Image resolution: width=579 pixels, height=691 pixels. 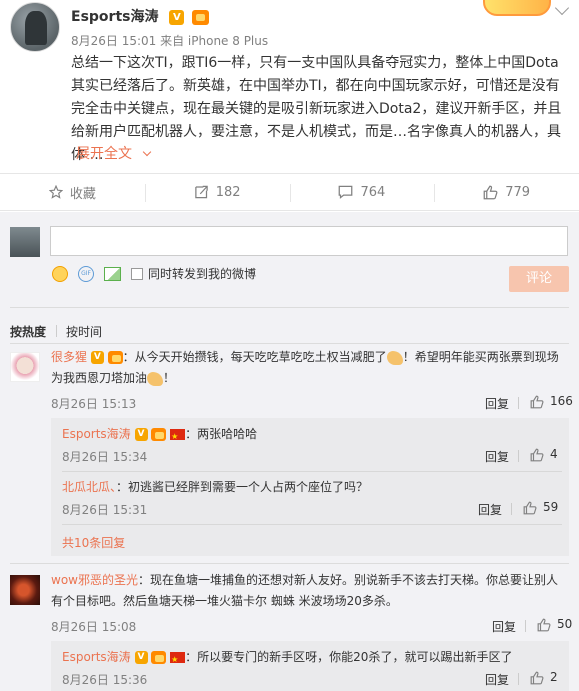 I want to click on post-action-bar: 收藏 182 764 779, so click(x=289, y=192).